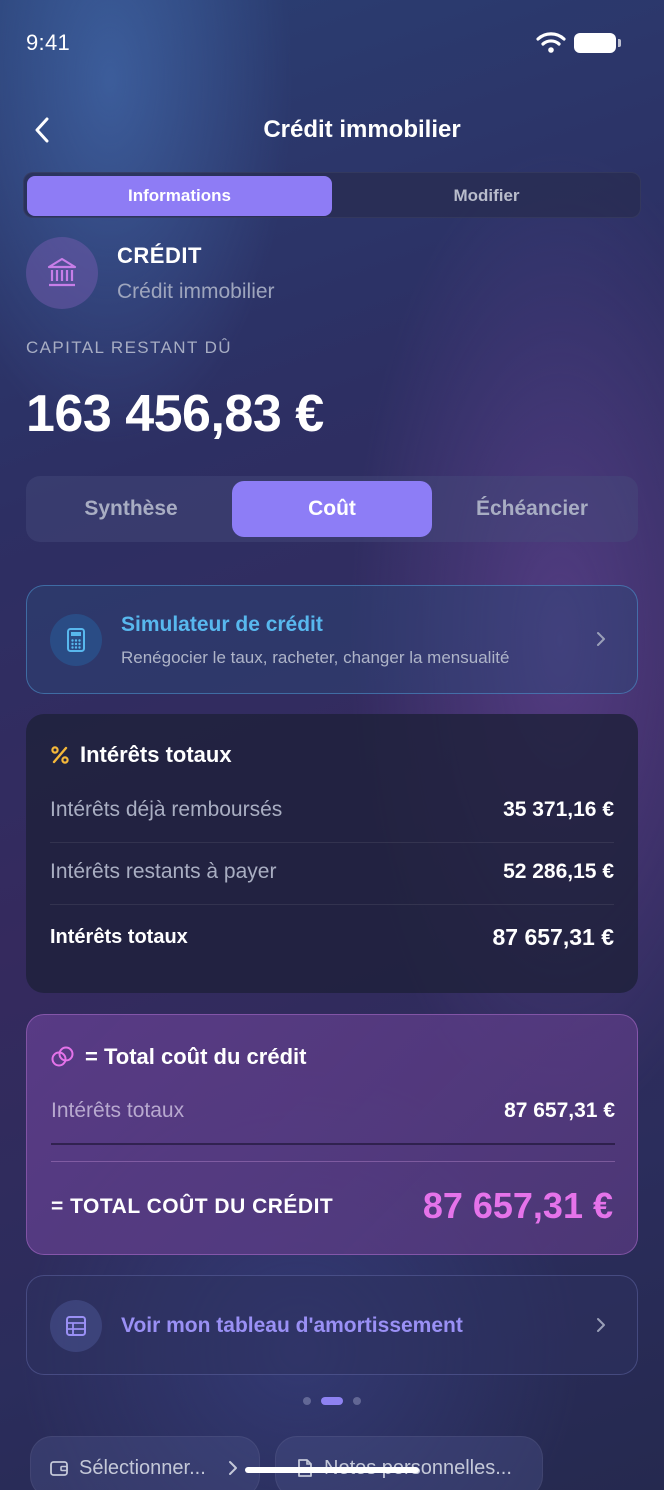 This screenshot has height=1490, width=664. I want to click on coins-icon, so click(62, 1056).